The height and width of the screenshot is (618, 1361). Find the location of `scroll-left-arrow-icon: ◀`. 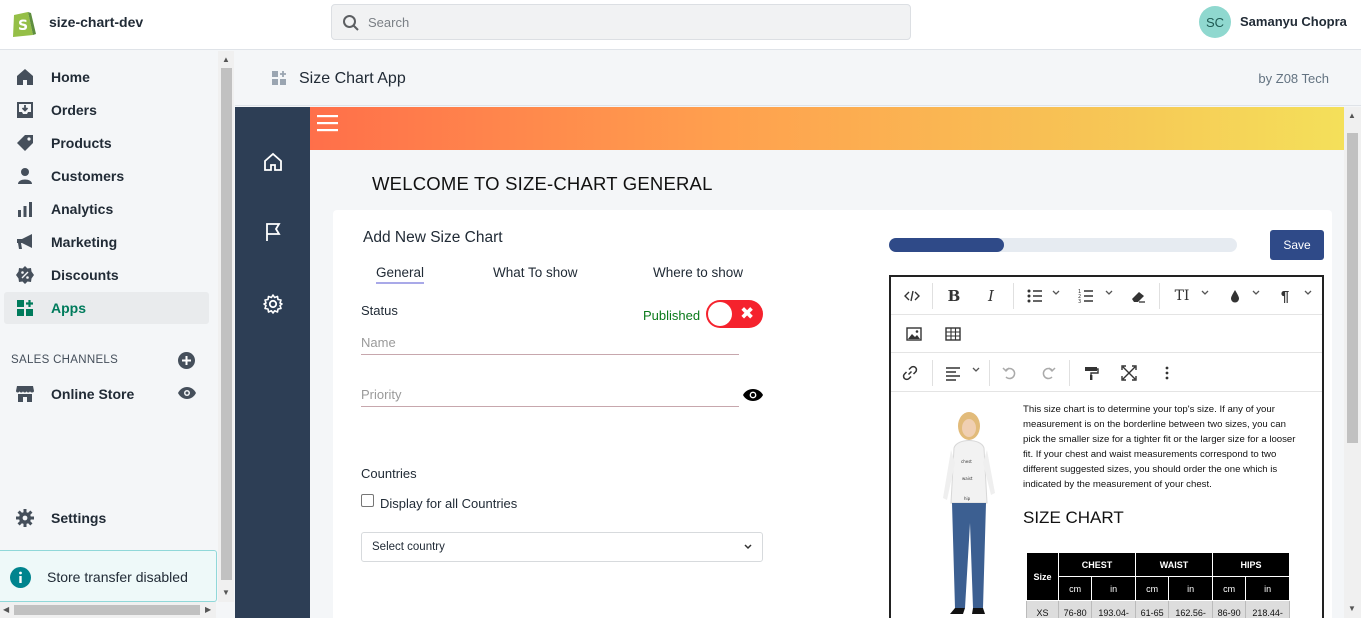

scroll-left-arrow-icon: ◀ is located at coordinates (6, 609).